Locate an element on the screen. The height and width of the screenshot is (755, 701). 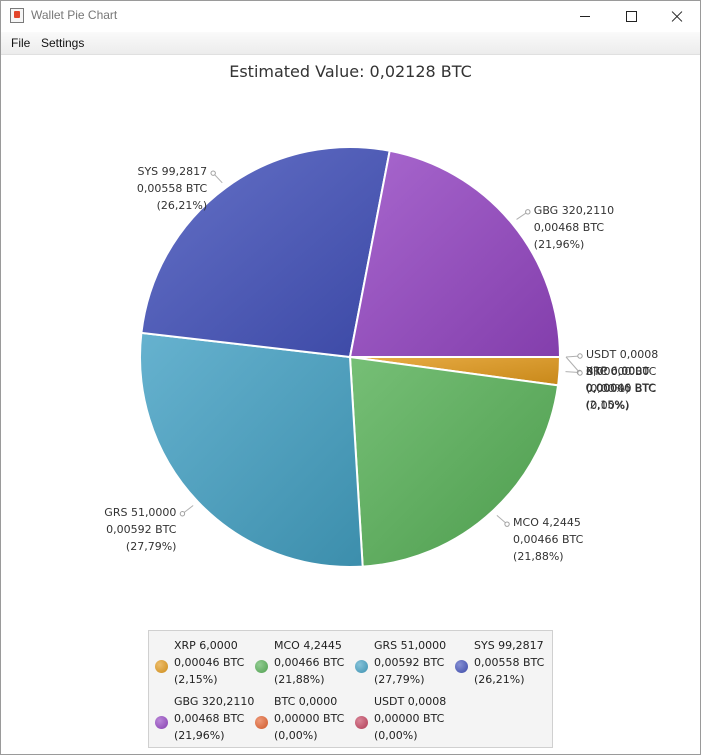
legend-item-btc: BTC 0,0000 0,00000 BTC (0,00%) is located at coordinates (299, 721).